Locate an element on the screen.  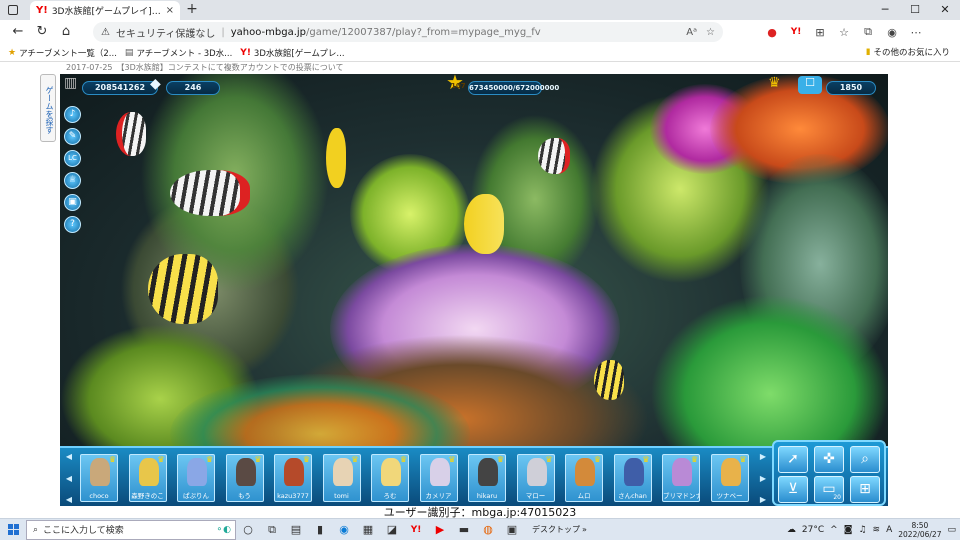
friend-name: choco is located at coordinates (99, 496).